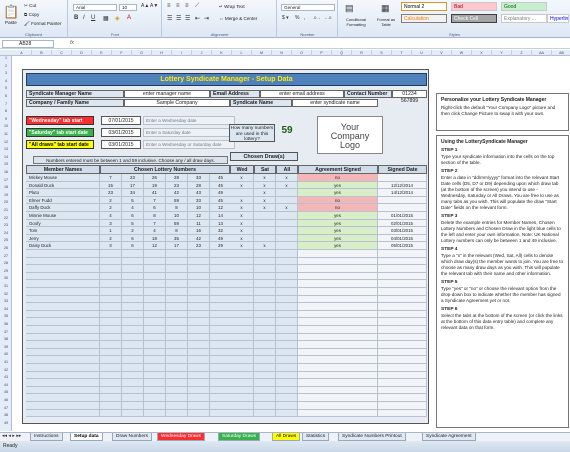  I want to click on number-cell: 3, so click(111, 223).